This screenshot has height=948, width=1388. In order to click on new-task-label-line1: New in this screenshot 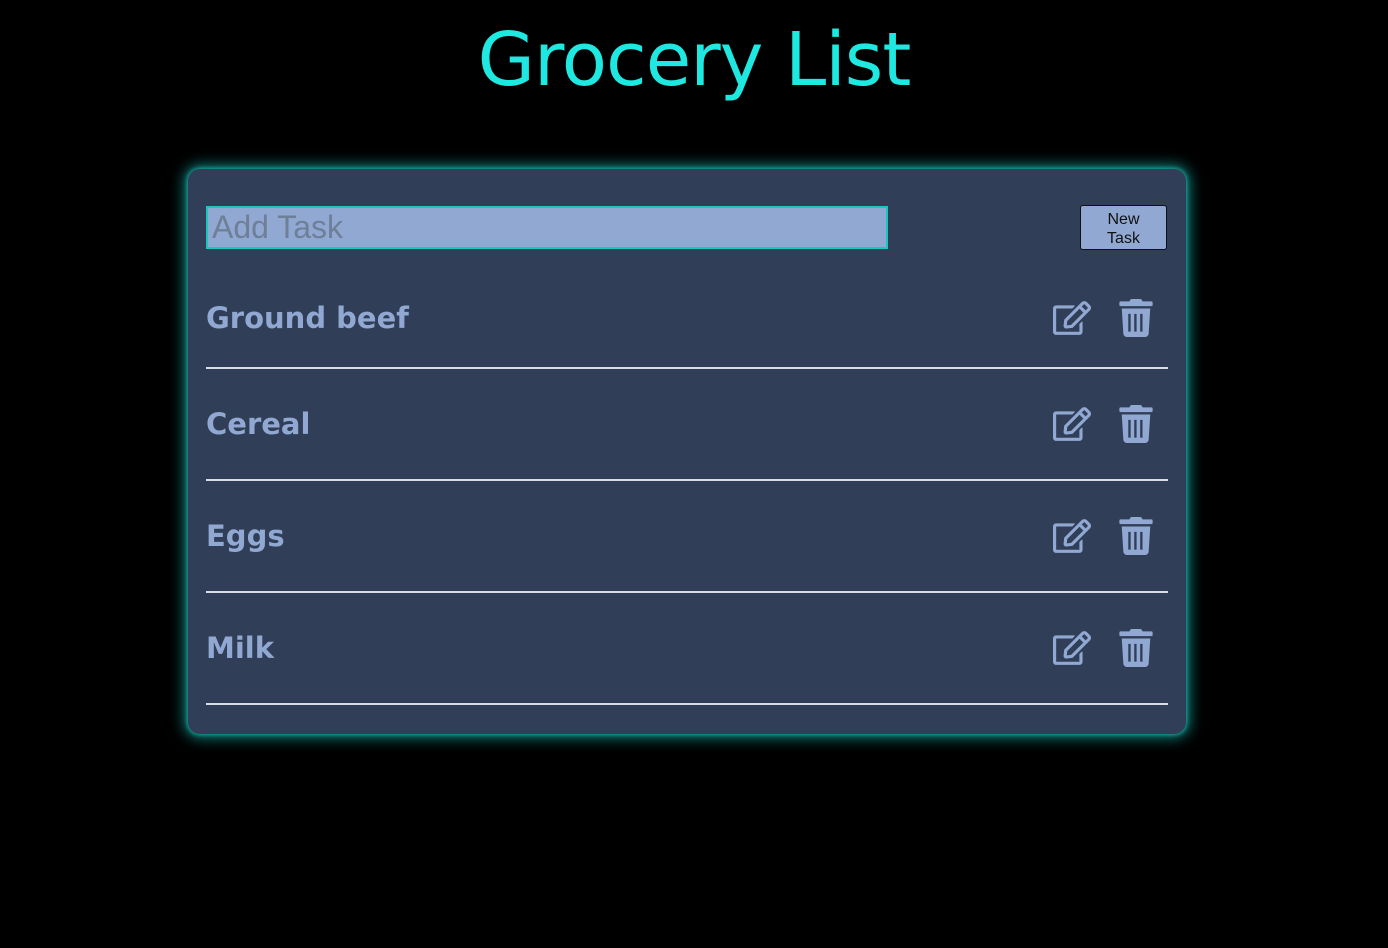, I will do `click(1123, 219)`.